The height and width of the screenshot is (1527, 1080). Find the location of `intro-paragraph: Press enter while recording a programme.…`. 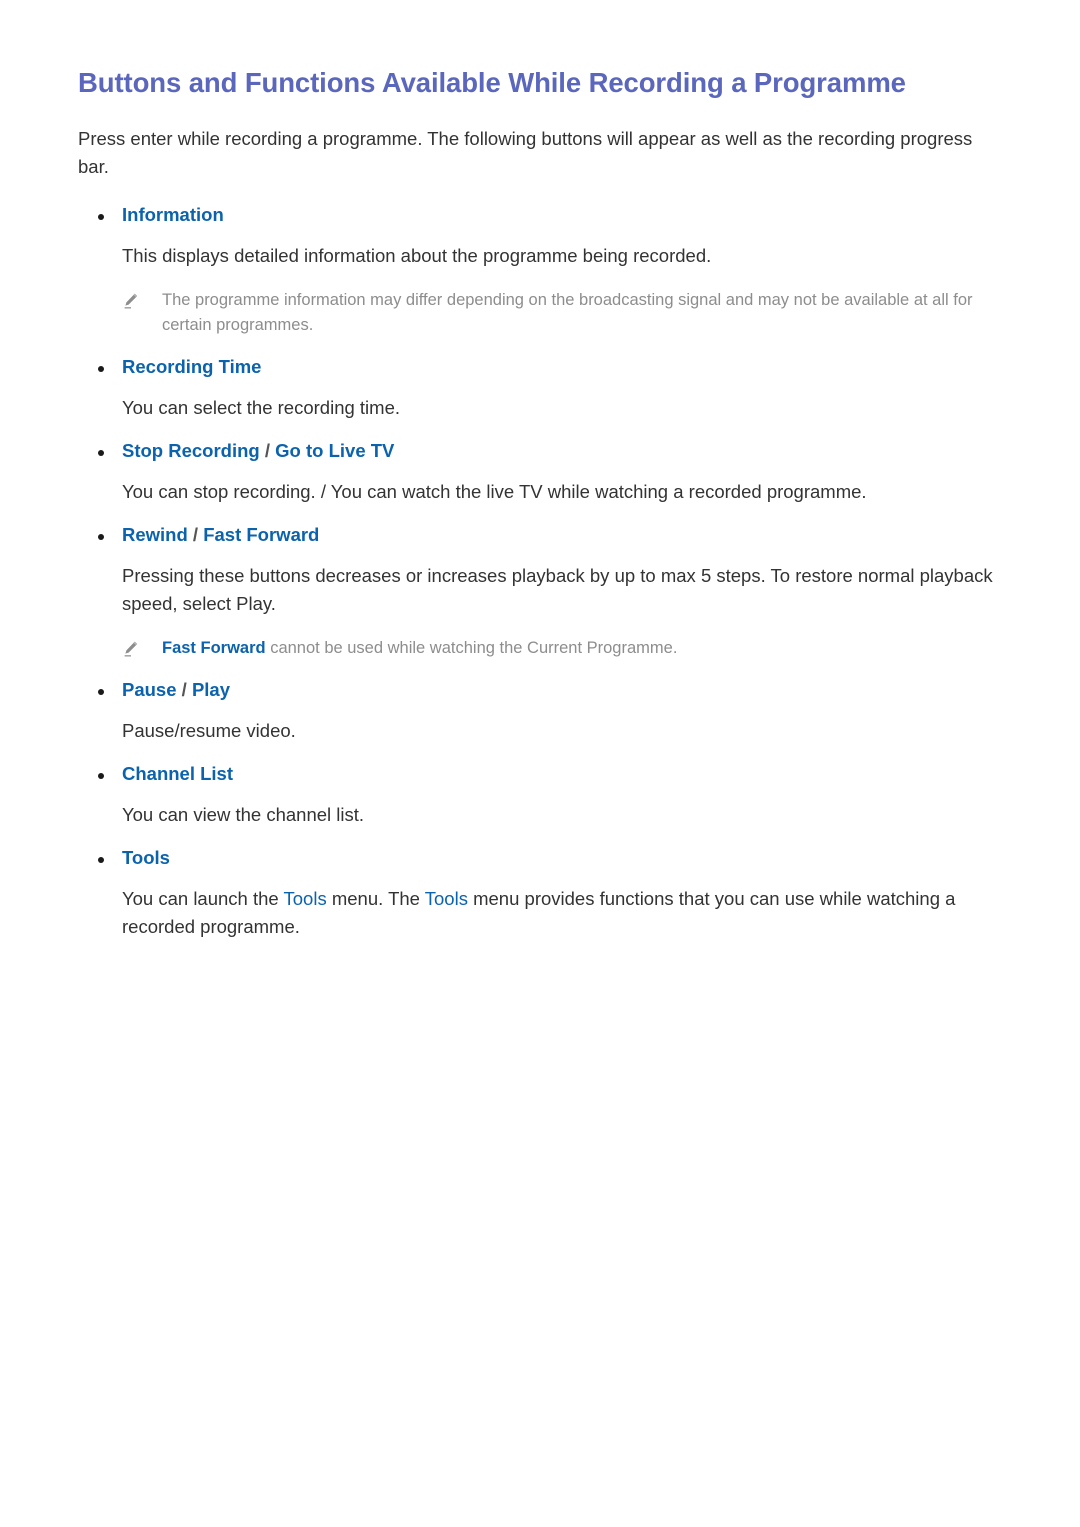

intro-paragraph: Press enter while recording a programme.… is located at coordinates (525, 153).